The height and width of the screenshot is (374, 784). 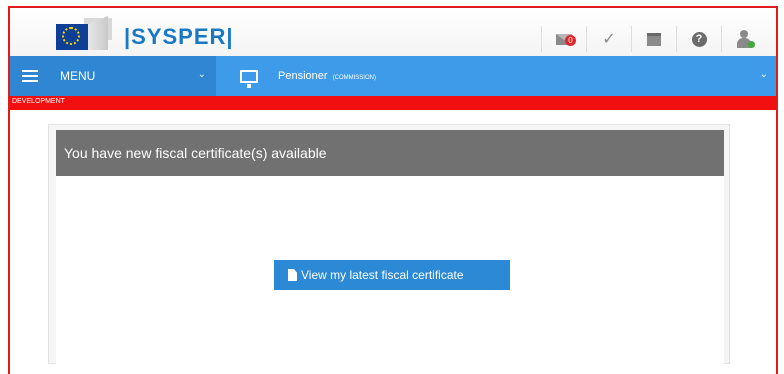 What do you see at coordinates (78, 76) in the screenshot?
I see `menu-label: MENU` at bounding box center [78, 76].